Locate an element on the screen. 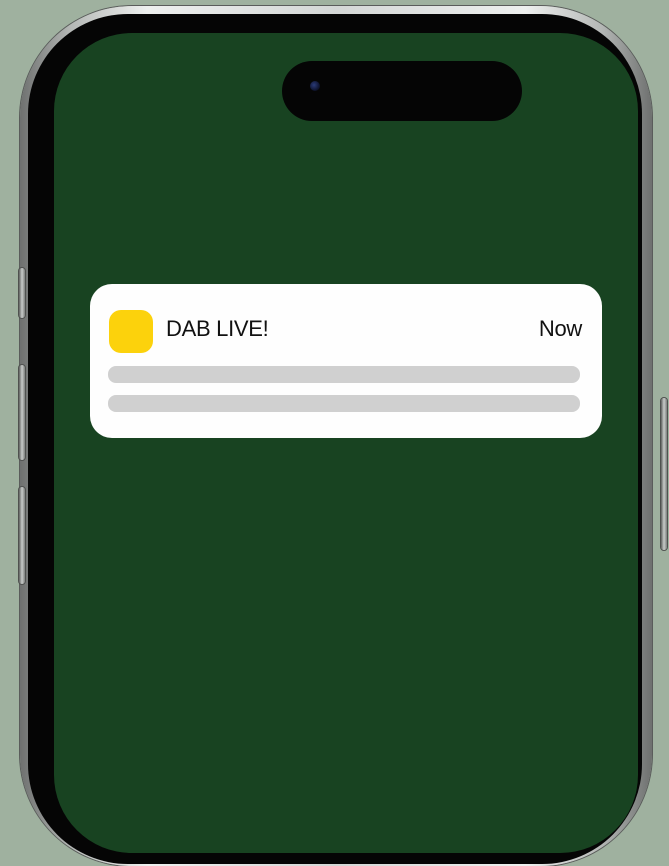  dynamic-island is located at coordinates (402, 91).